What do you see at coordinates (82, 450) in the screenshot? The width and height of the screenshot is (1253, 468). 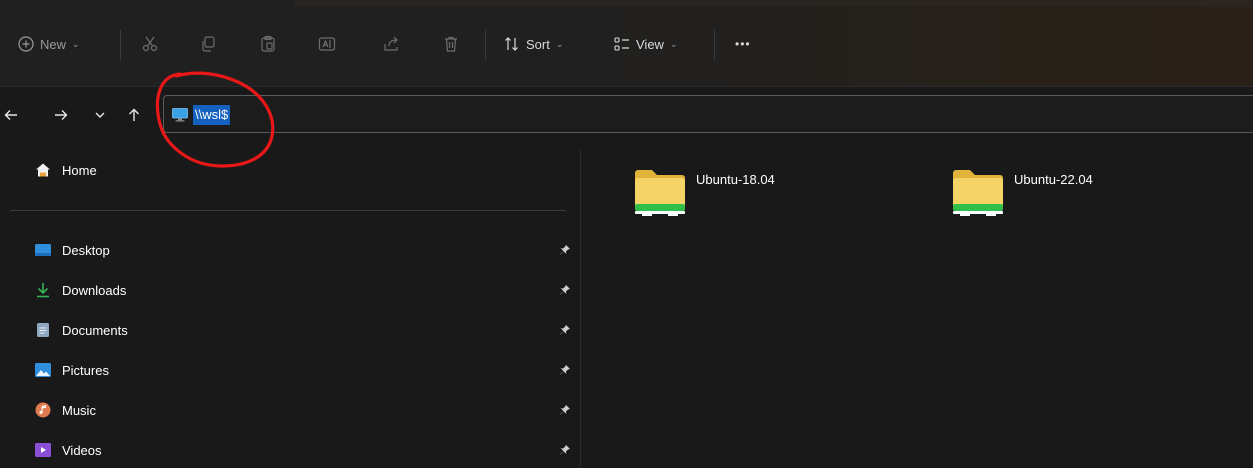 I see `sidebar-item-label: Videos` at bounding box center [82, 450].